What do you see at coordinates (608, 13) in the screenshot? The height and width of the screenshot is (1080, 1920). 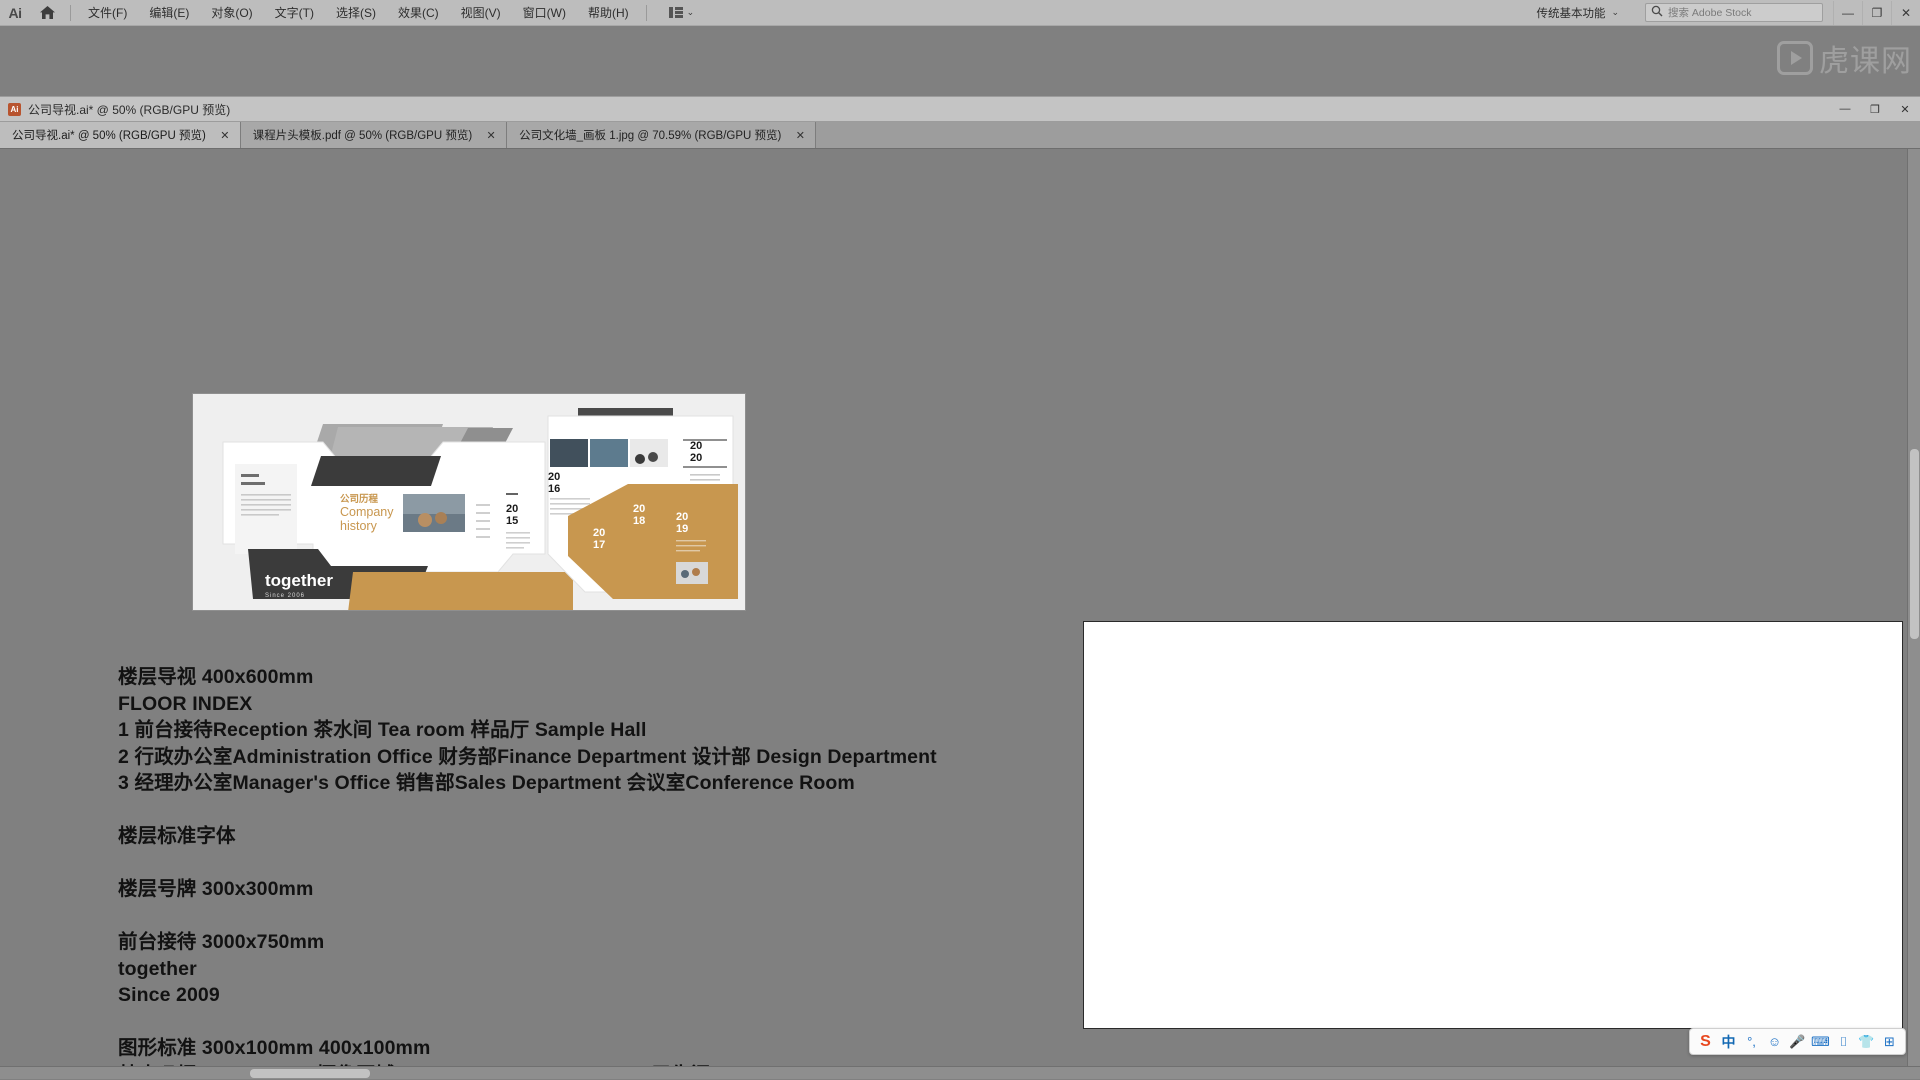 I see `menu-help: 帮助(H)` at bounding box center [608, 13].